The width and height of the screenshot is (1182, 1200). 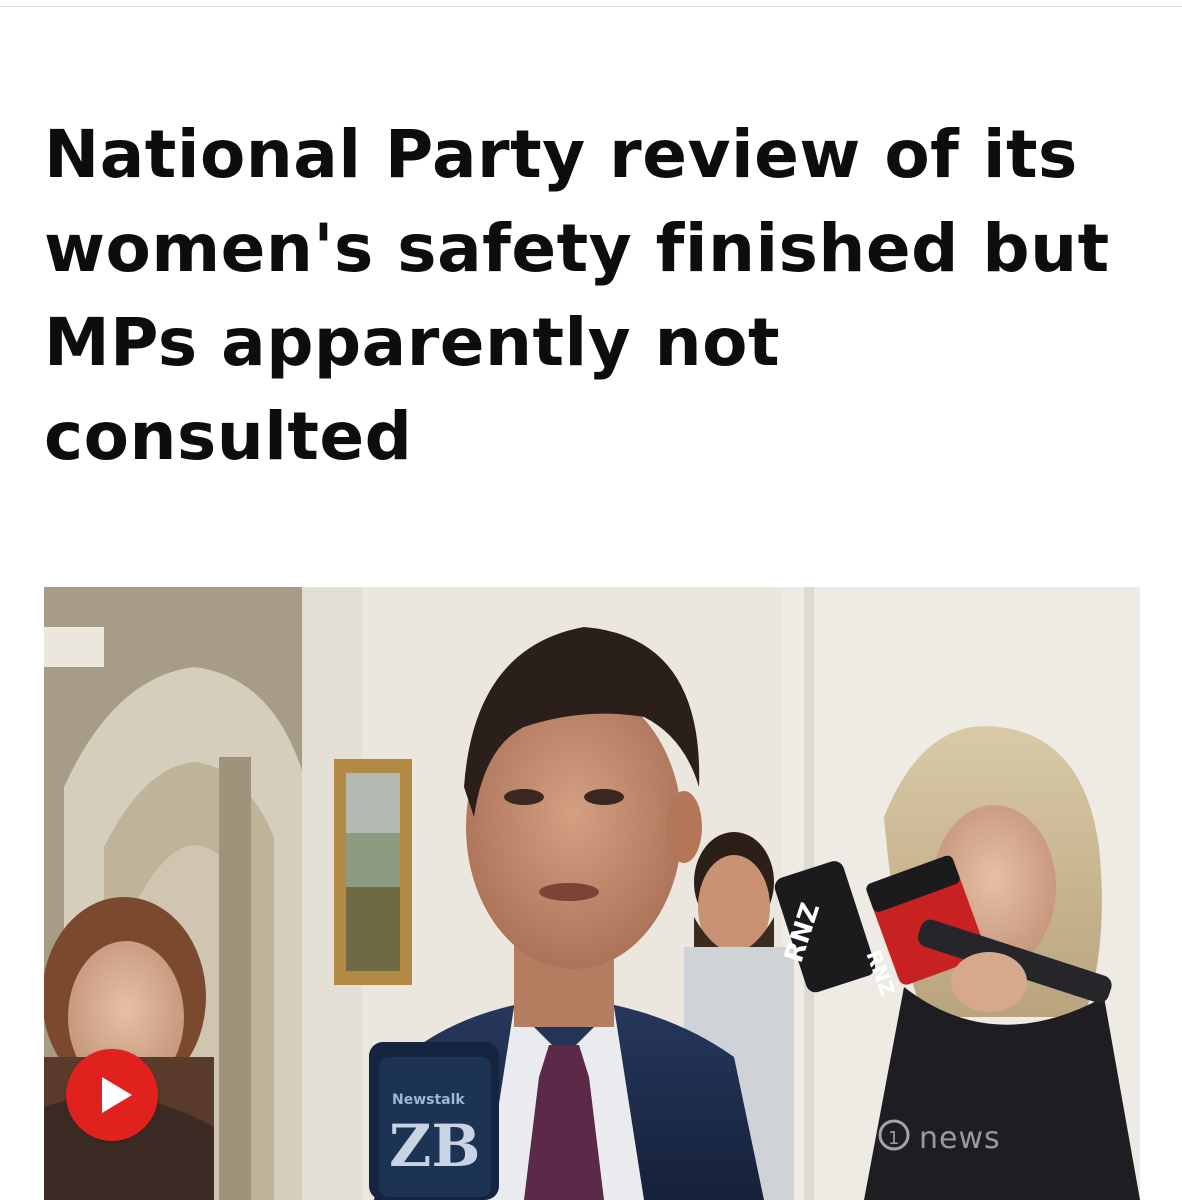 I want to click on headline-line-3: MPs apparently not, so click(x=412, y=342).